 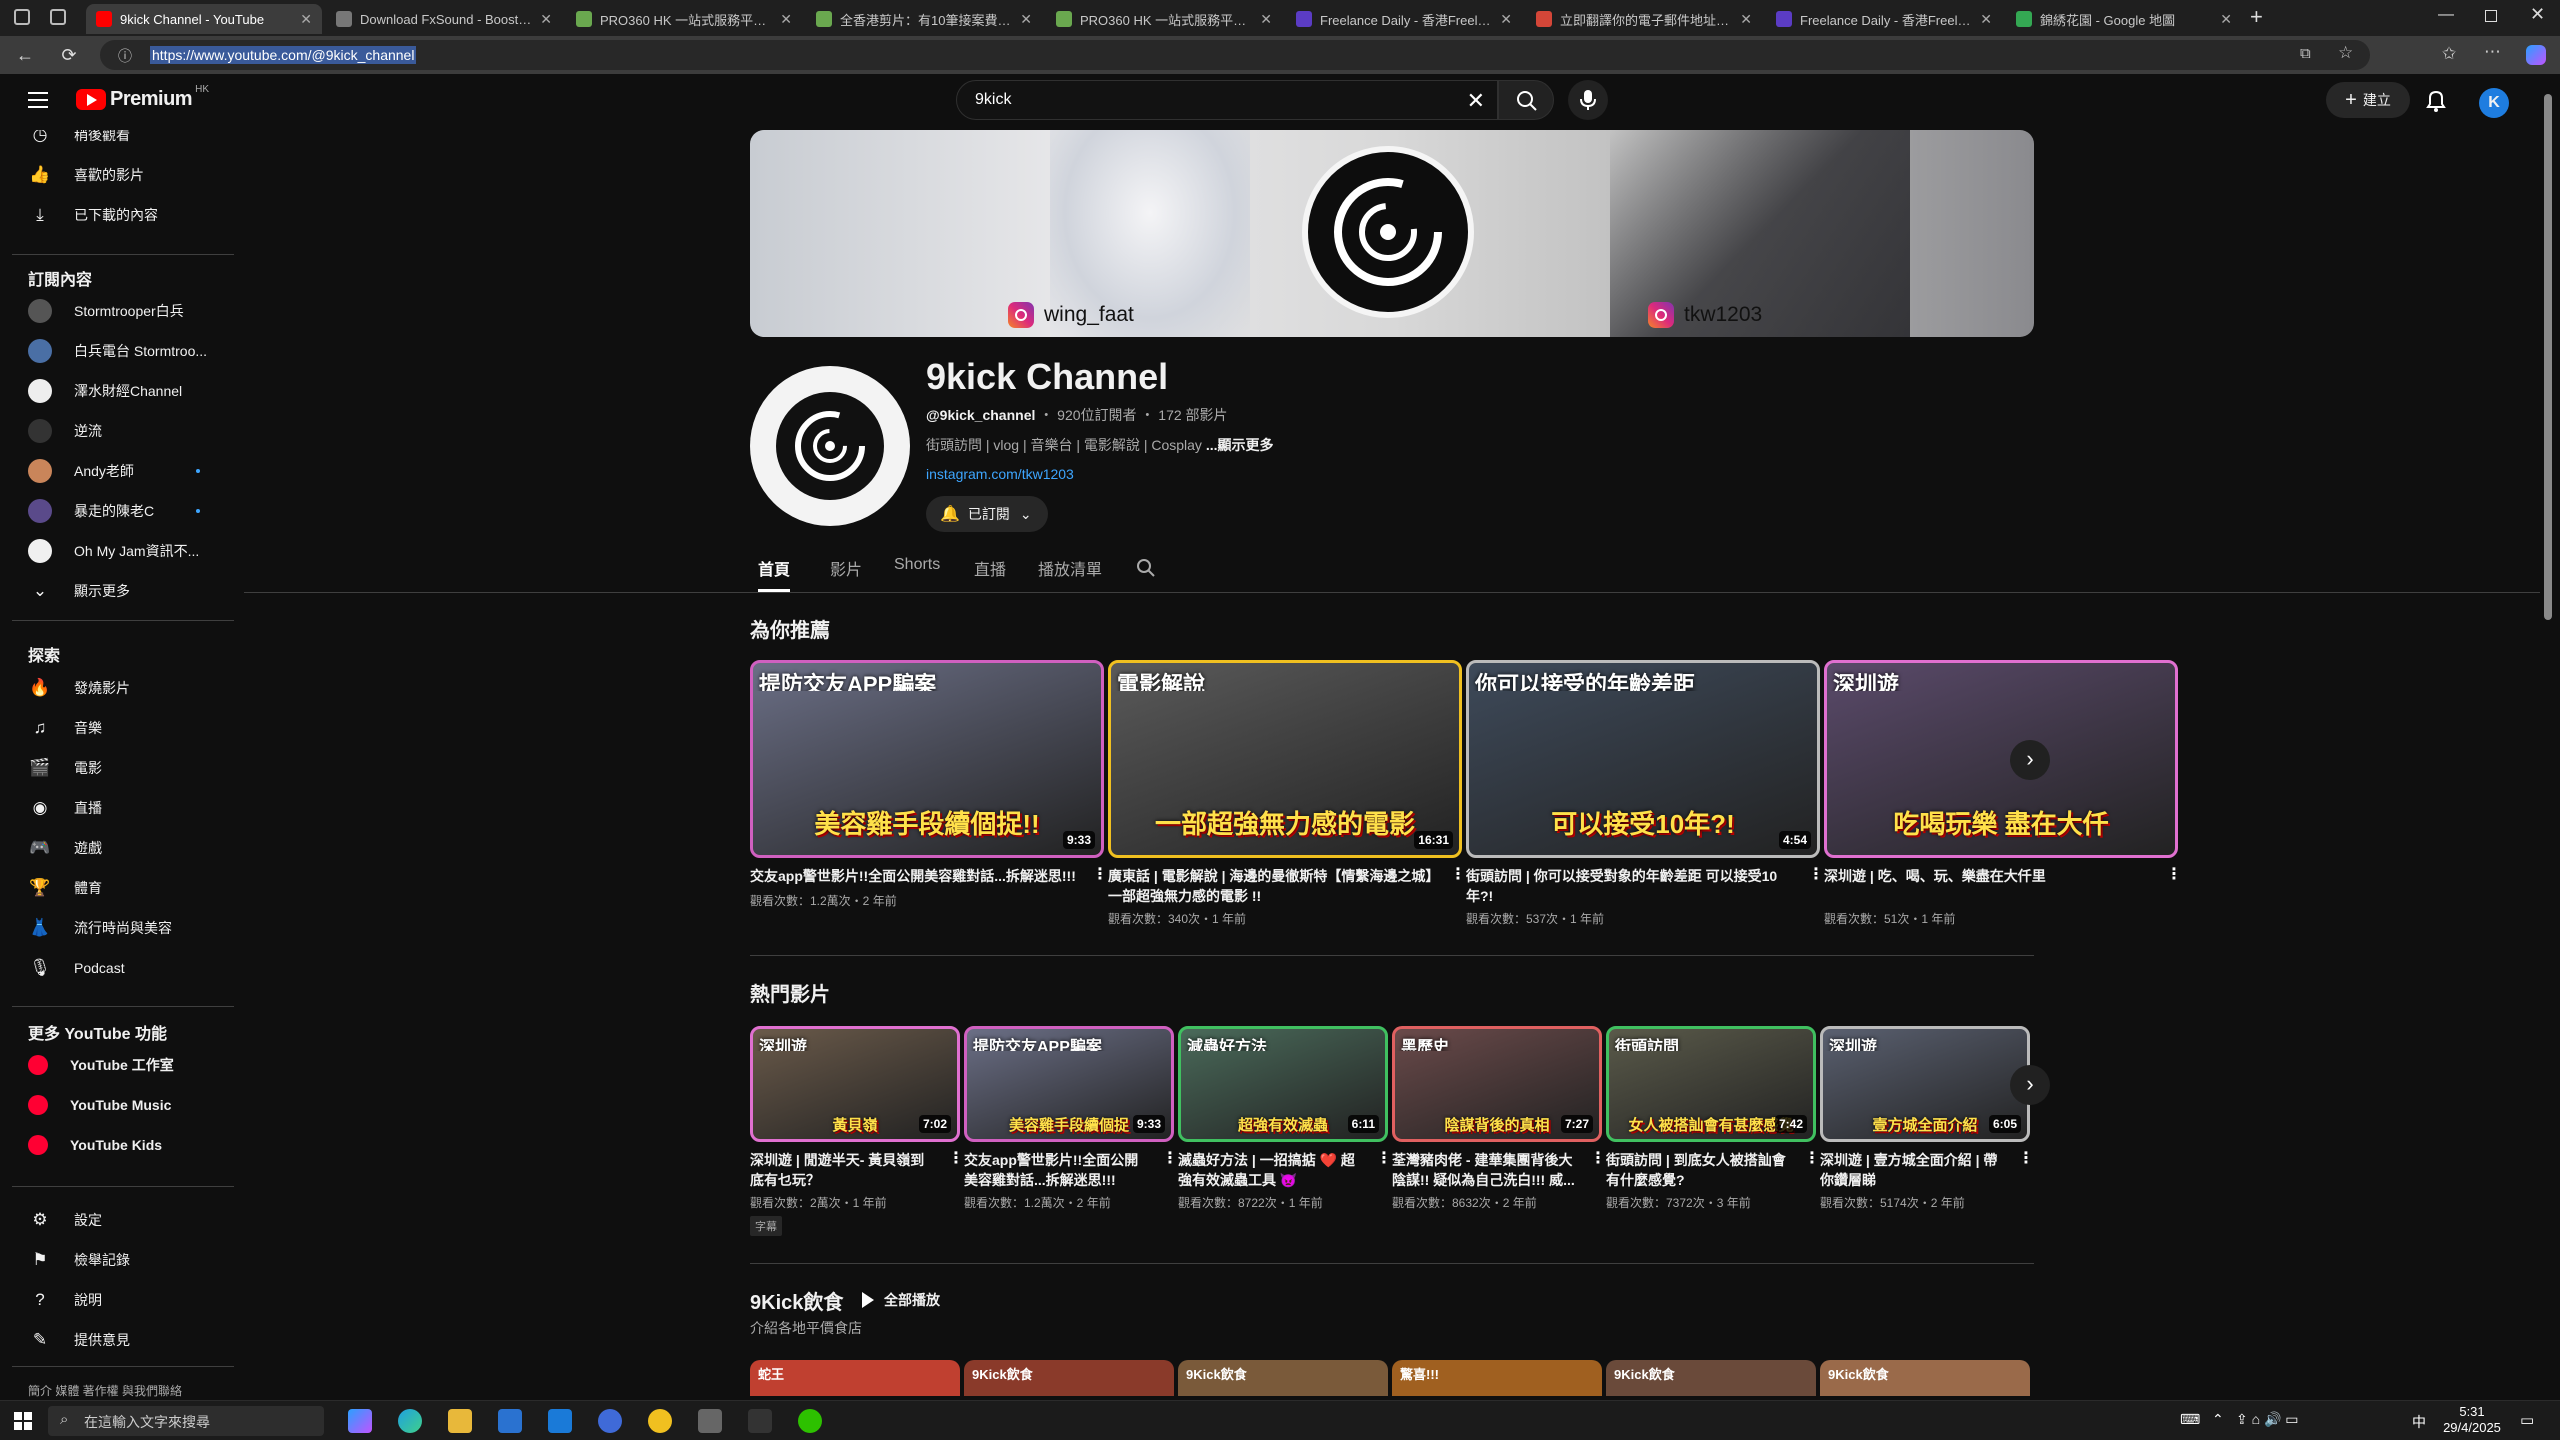 What do you see at coordinates (927, 759) in the screenshot?
I see `video-thumbnail: 提防交友APP騙案 美容雞手段續個捉!! 9:33` at bounding box center [927, 759].